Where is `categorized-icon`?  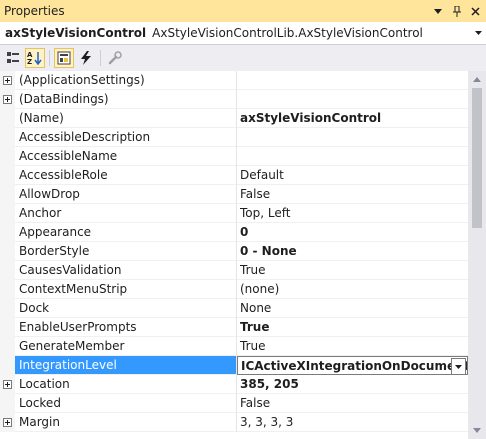 categorized-icon is located at coordinates (13, 58).